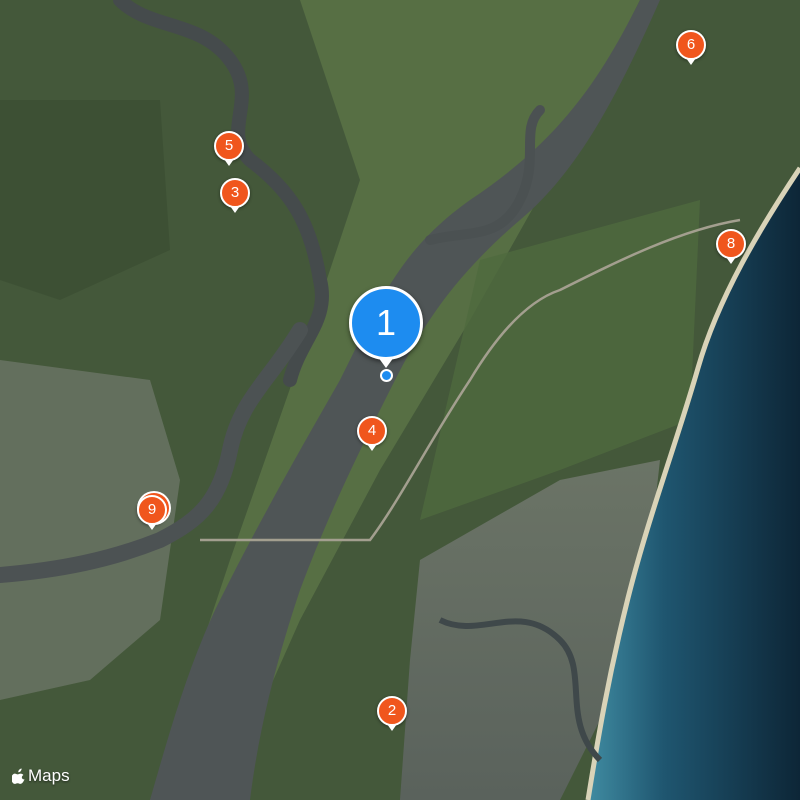 Image resolution: width=800 pixels, height=800 pixels. Describe the element at coordinates (152, 512) in the screenshot. I see `map-marker-9: 9` at that location.